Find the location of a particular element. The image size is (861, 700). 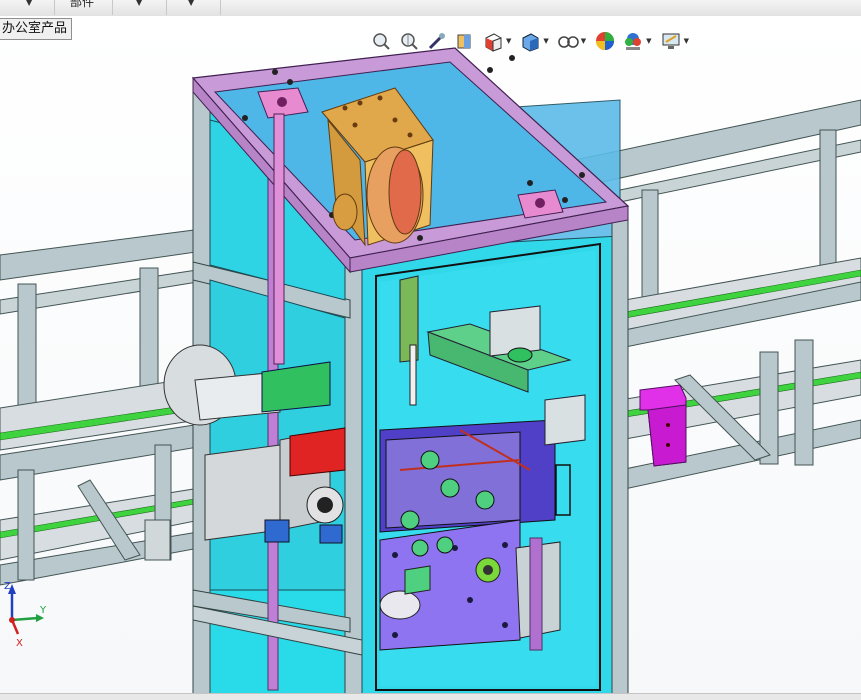

menu-item-parts: 部件 is located at coordinates (83, 7).